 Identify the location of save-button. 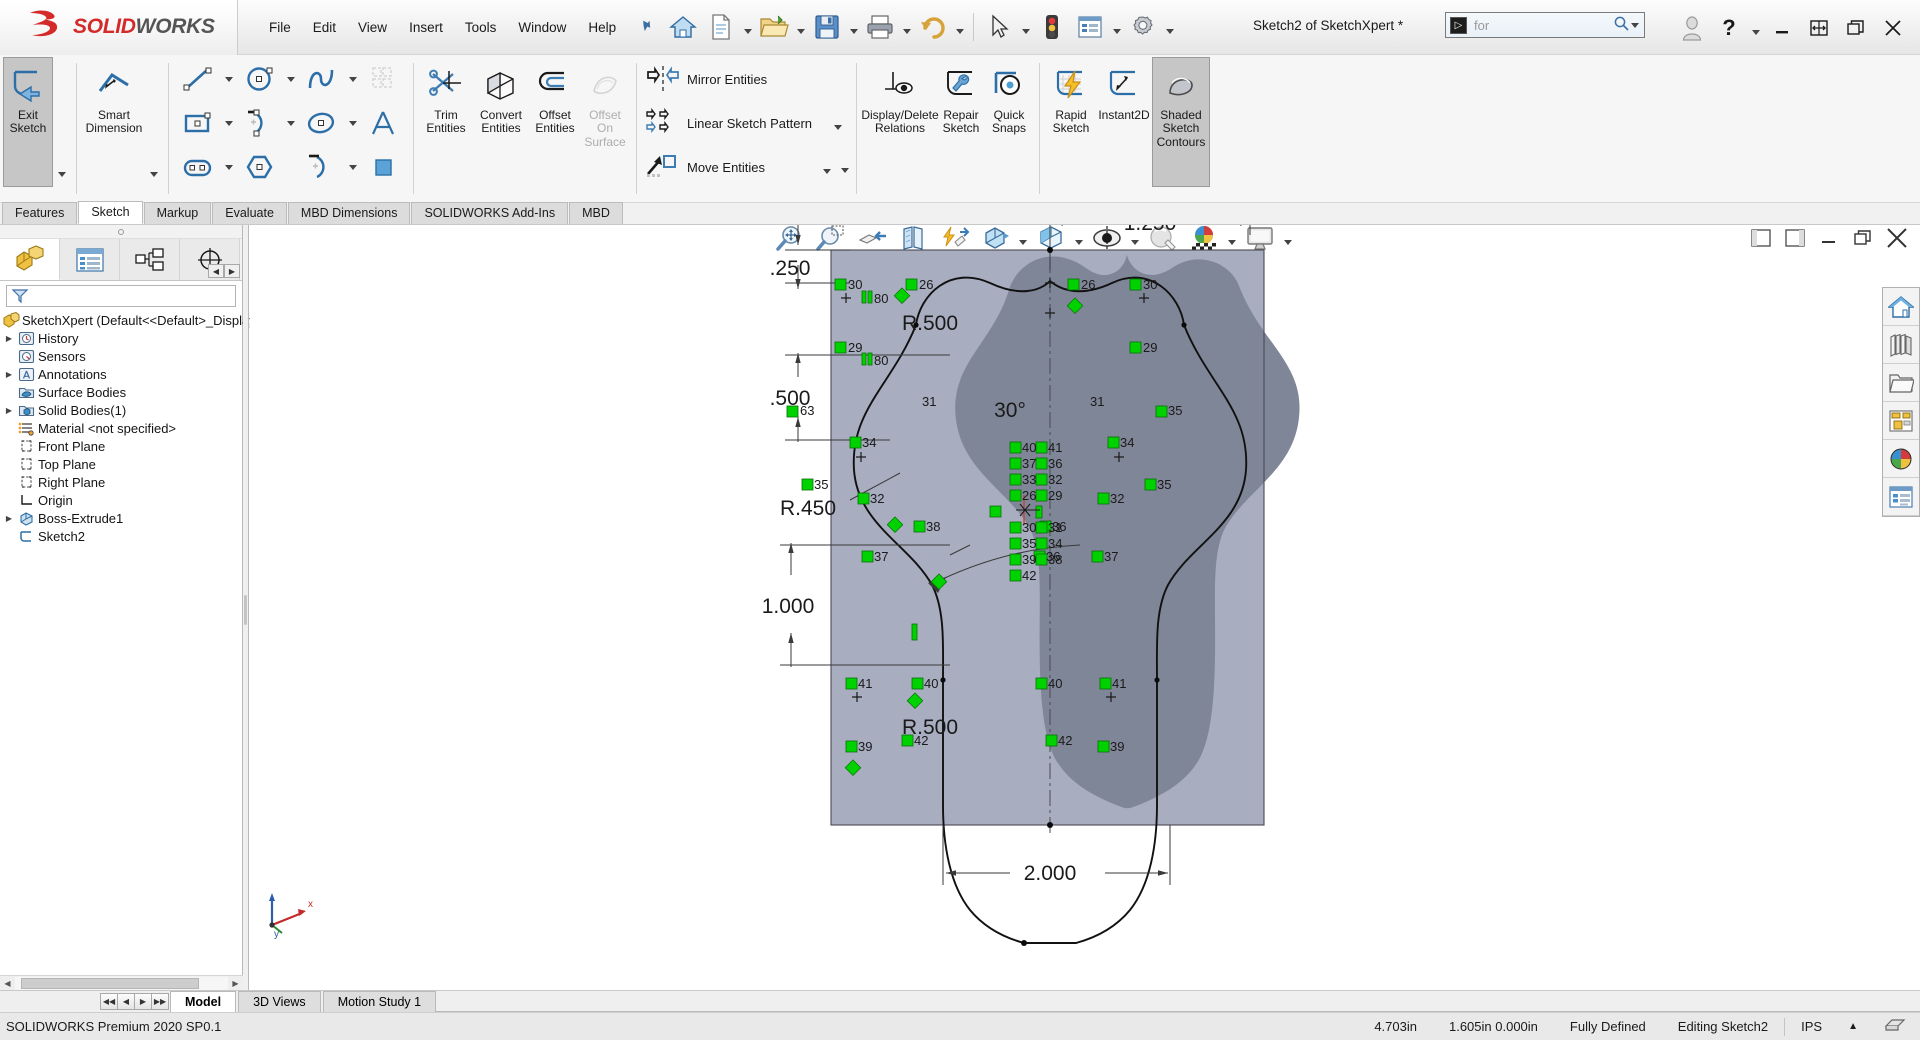
(827, 27).